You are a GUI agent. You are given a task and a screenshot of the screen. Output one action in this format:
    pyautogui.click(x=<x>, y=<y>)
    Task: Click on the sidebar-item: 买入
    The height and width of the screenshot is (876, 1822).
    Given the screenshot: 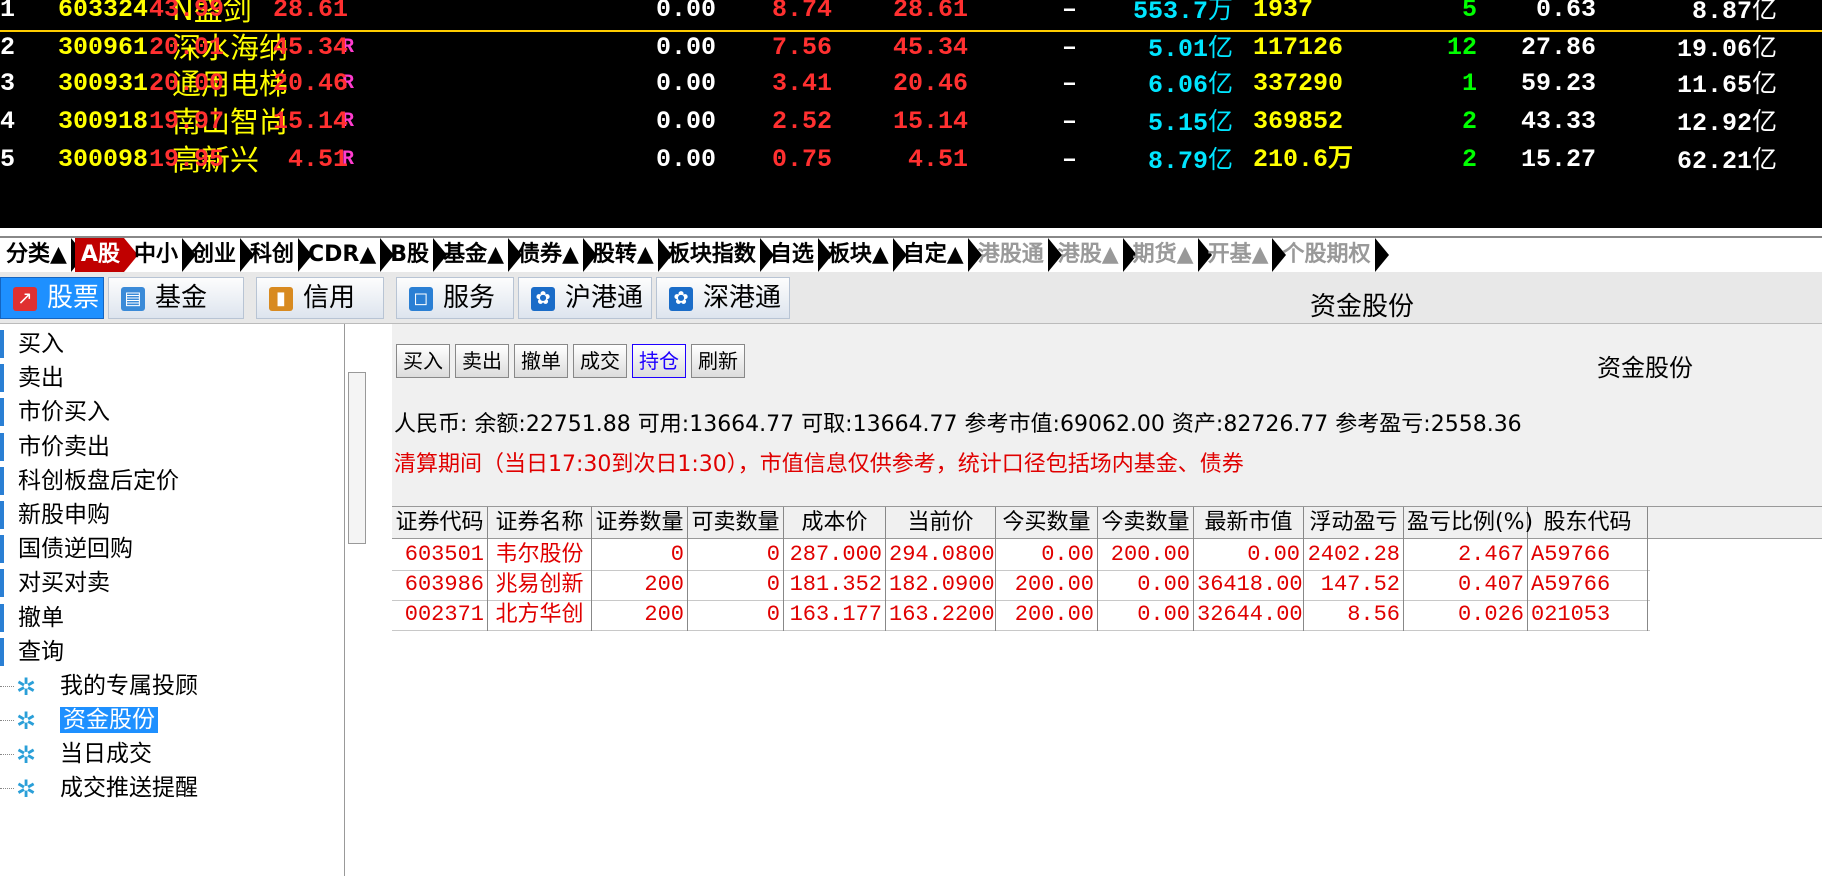 What is the action you would take?
    pyautogui.click(x=32, y=344)
    